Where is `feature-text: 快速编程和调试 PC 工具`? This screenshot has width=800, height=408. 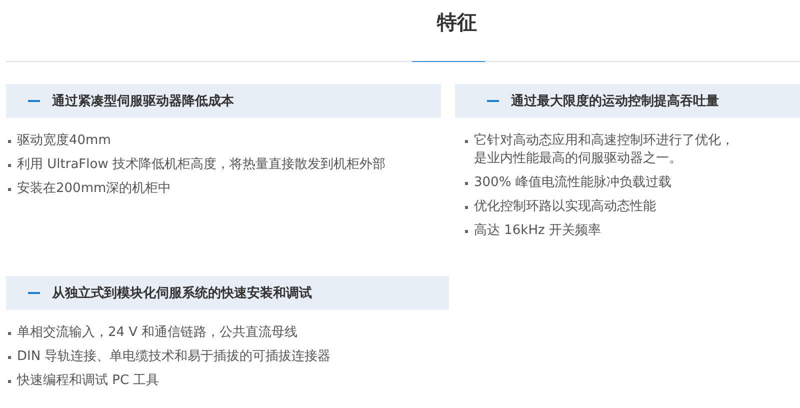
feature-text: 快速编程和调试 PC 工具 is located at coordinates (88, 381).